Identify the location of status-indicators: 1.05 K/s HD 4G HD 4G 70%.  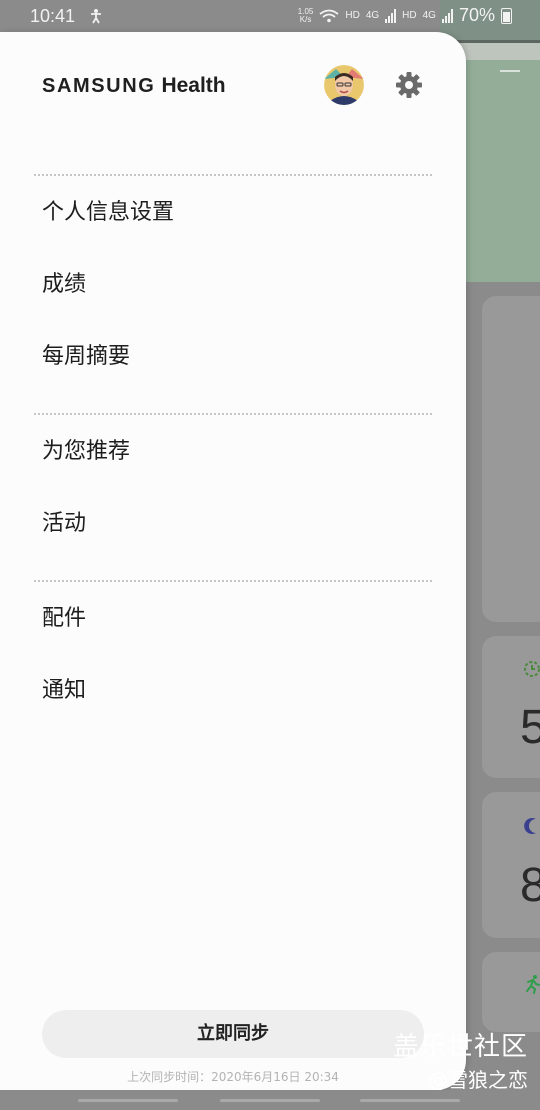
(405, 15).